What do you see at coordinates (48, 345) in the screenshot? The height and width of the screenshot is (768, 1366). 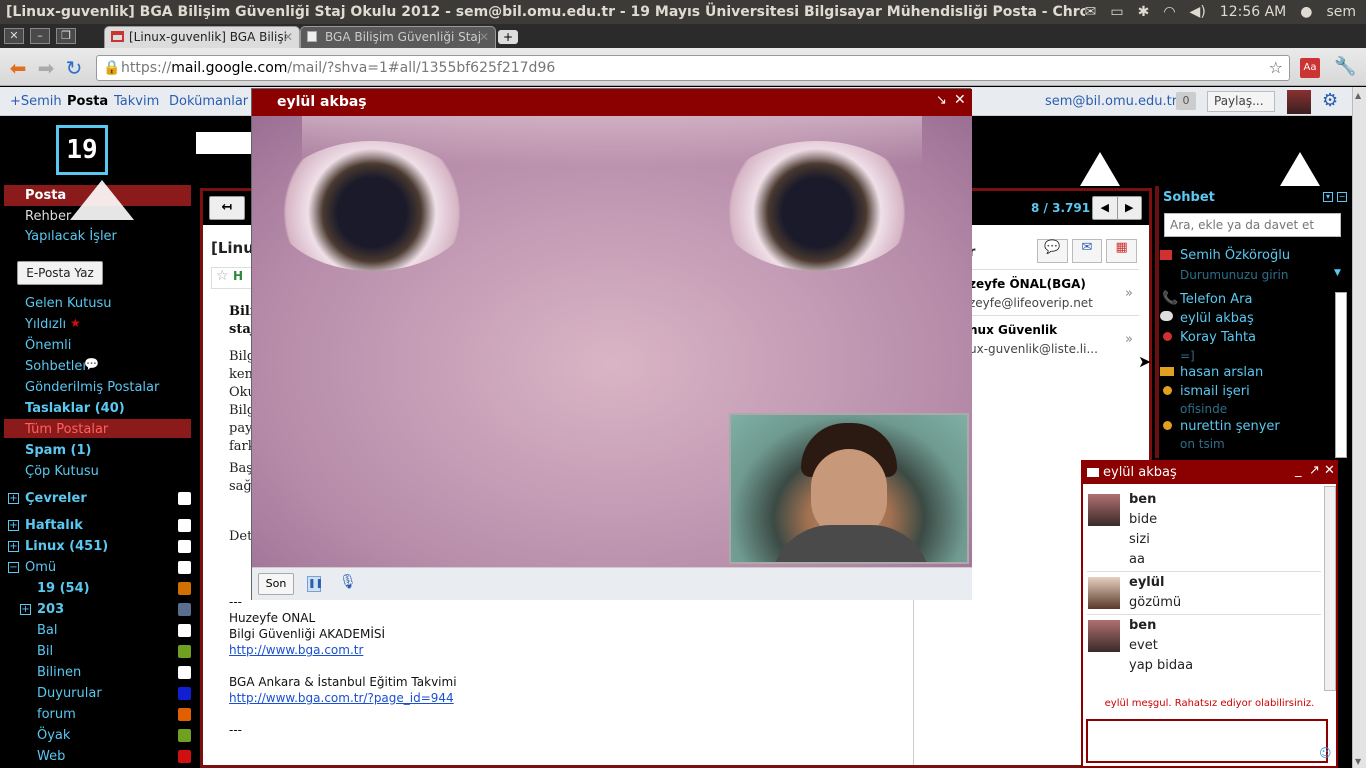 I see `folder-important: Önemli` at bounding box center [48, 345].